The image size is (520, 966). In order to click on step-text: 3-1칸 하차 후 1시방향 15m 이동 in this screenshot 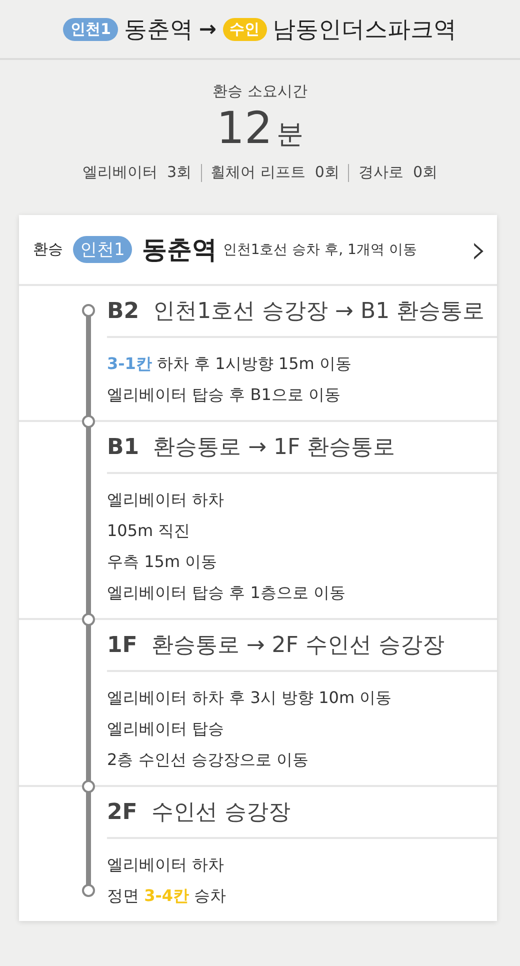, I will do `click(229, 364)`.